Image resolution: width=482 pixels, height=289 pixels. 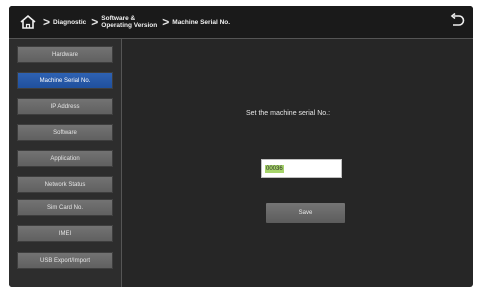 What do you see at coordinates (305, 213) in the screenshot?
I see `save-button: Save` at bounding box center [305, 213].